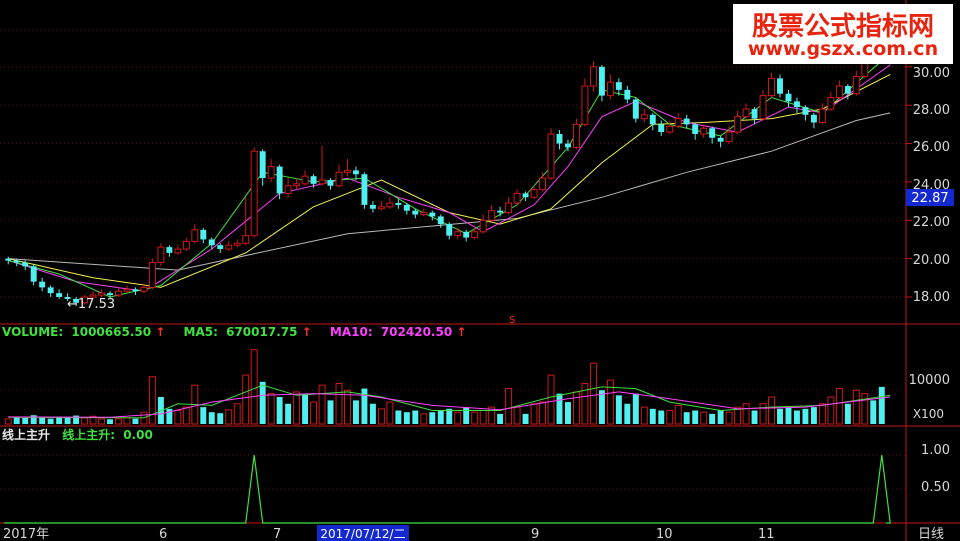 This screenshot has width=960, height=541. Describe the element at coordinates (88, 434) in the screenshot. I see `indicator-series-label: 线上主升:` at that location.